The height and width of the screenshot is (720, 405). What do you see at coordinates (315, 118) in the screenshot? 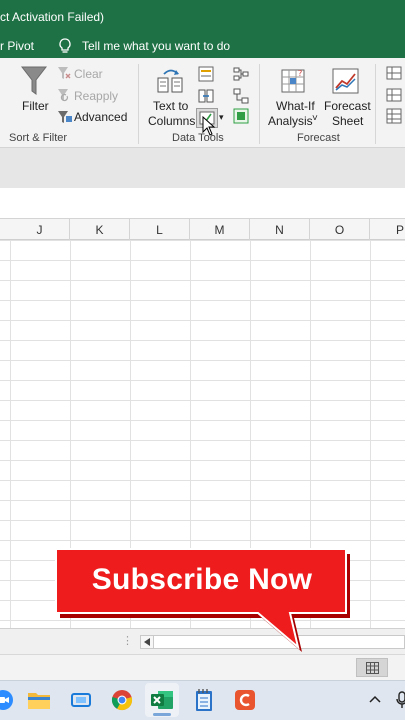
I see `what-if-dropdown-icon: ˅` at bounding box center [315, 118].